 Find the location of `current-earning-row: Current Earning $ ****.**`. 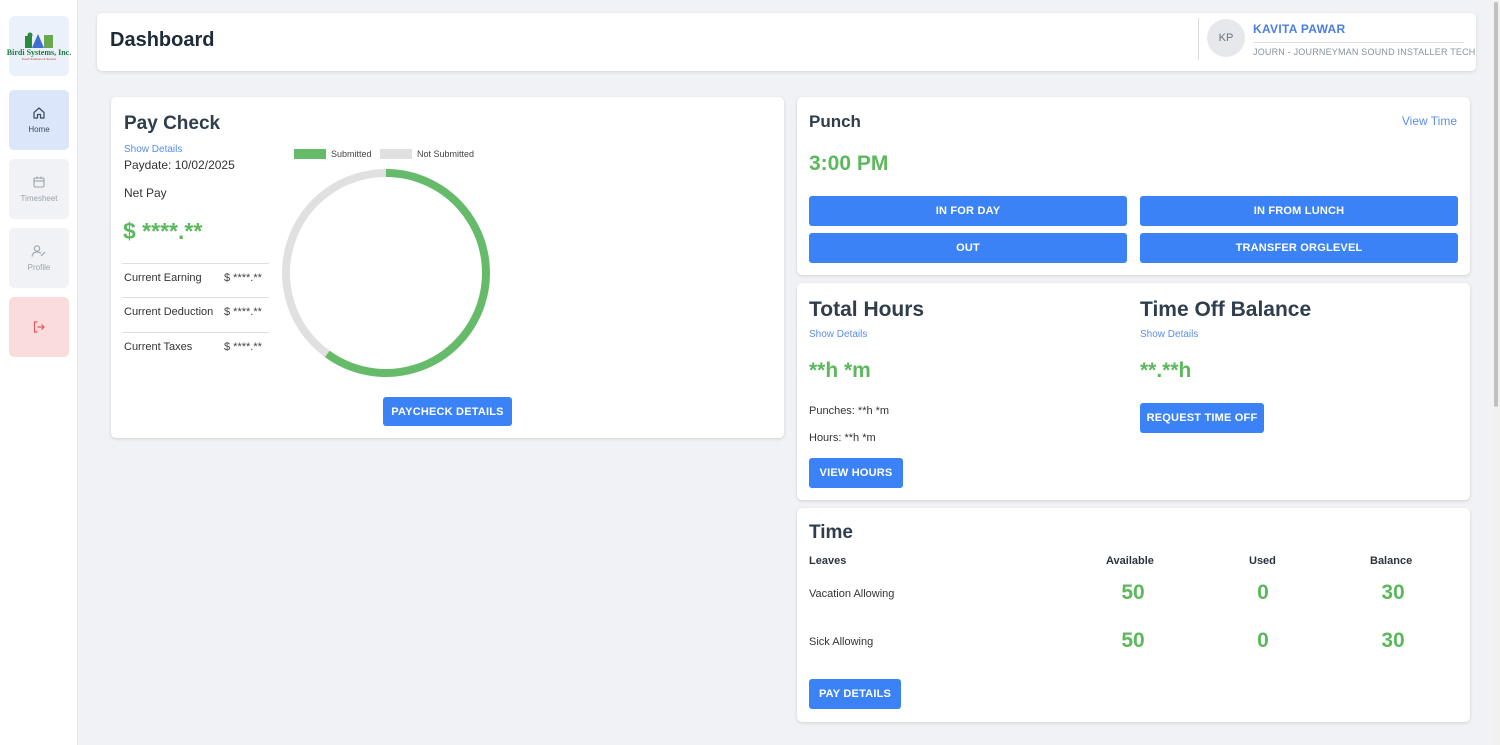

current-earning-row: Current Earning $ ****.** is located at coordinates (196, 278).